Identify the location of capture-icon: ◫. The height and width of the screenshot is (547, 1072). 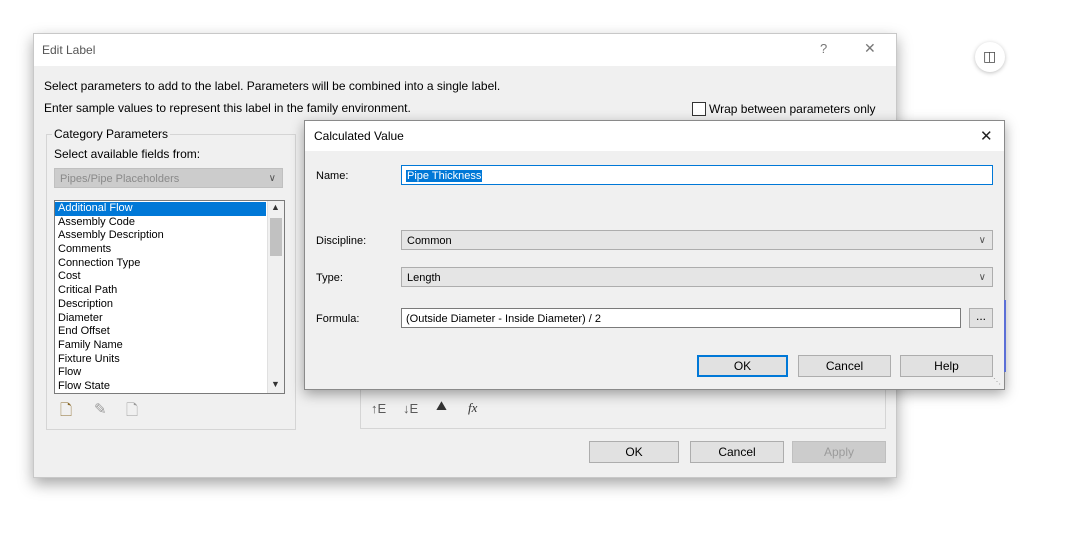
(990, 56).